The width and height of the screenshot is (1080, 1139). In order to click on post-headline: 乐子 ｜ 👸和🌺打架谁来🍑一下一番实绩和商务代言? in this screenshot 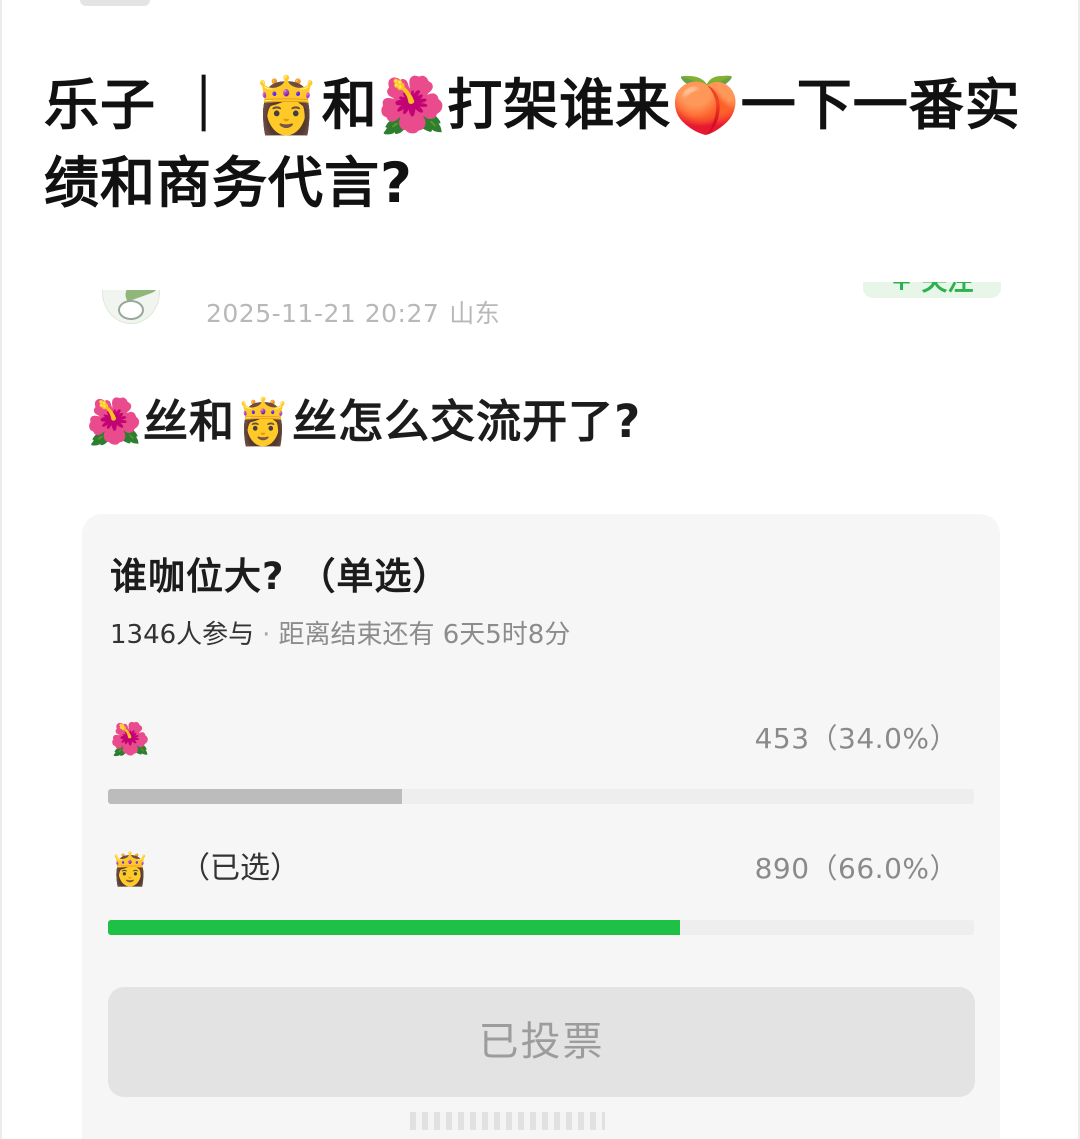, I will do `click(544, 144)`.